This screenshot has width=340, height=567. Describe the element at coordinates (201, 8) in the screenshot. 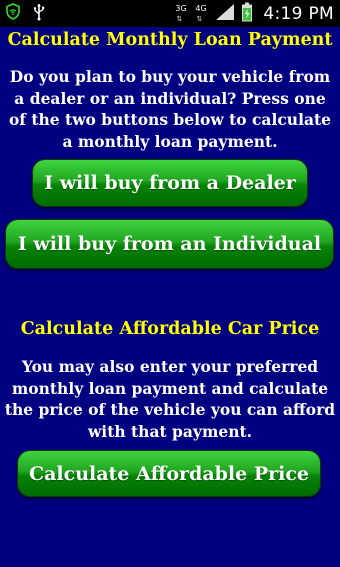

I see `network-4g-label: 4G` at that location.